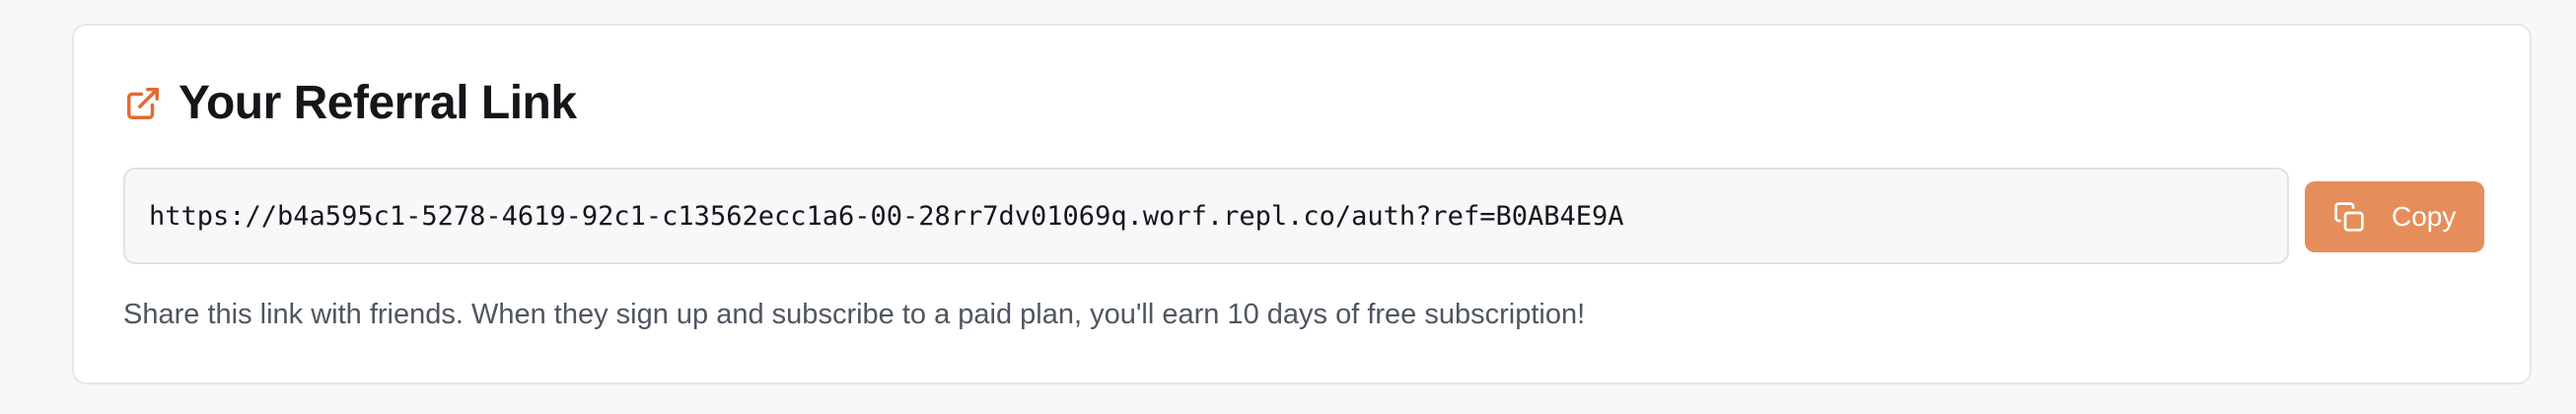 The height and width of the screenshot is (414, 2576). I want to click on copy-icon, so click(2349, 217).